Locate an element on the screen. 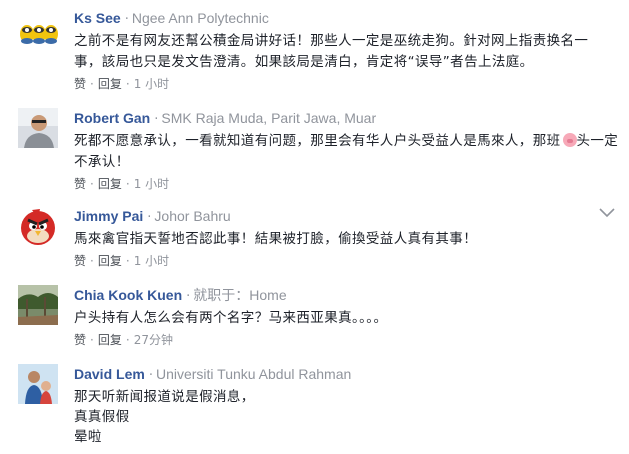 The height and width of the screenshot is (454, 629). comment-actions: 赞 · 回复 · 27分钟 is located at coordinates (341, 340).